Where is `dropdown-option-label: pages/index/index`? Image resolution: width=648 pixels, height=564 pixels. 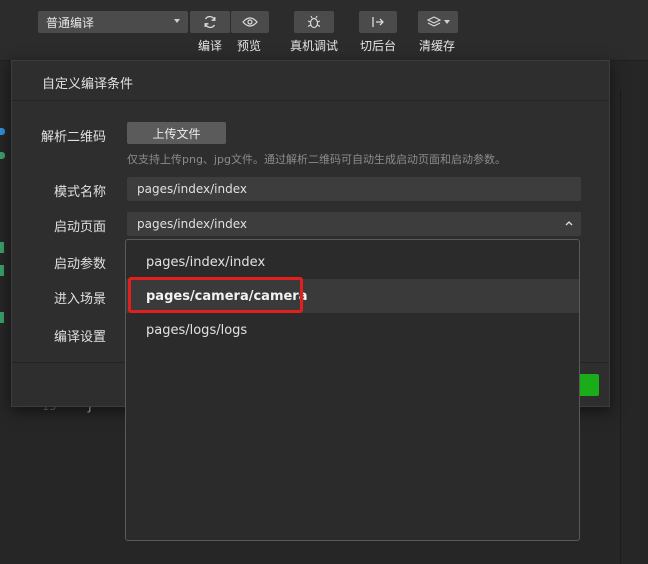
dropdown-option-label: pages/index/index is located at coordinates (206, 262).